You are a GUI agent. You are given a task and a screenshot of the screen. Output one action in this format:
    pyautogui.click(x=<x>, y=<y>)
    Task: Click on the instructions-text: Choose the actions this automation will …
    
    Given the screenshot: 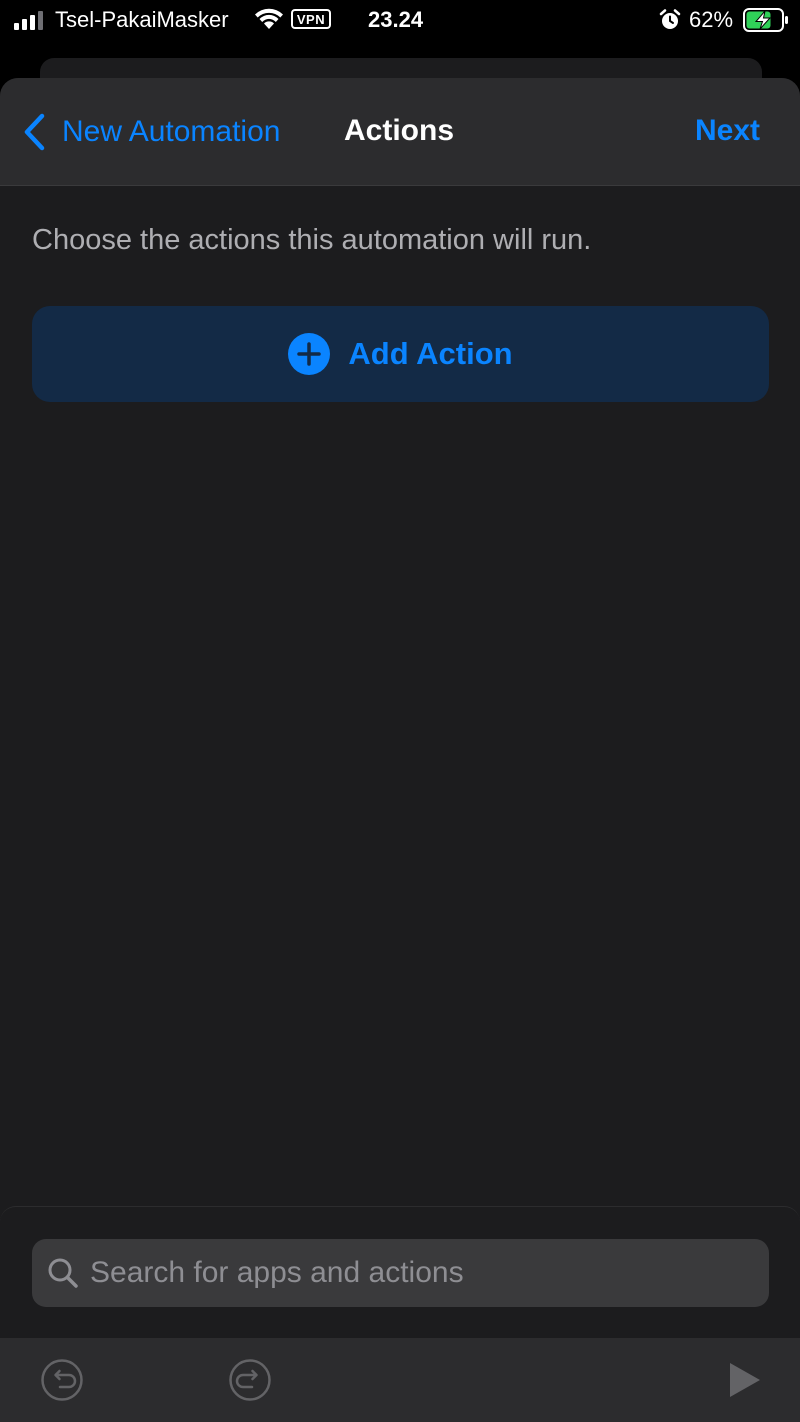 What is the action you would take?
    pyautogui.click(x=312, y=240)
    